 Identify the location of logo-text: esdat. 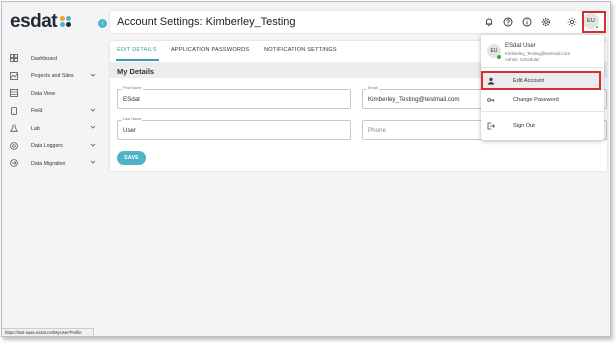
(34, 21).